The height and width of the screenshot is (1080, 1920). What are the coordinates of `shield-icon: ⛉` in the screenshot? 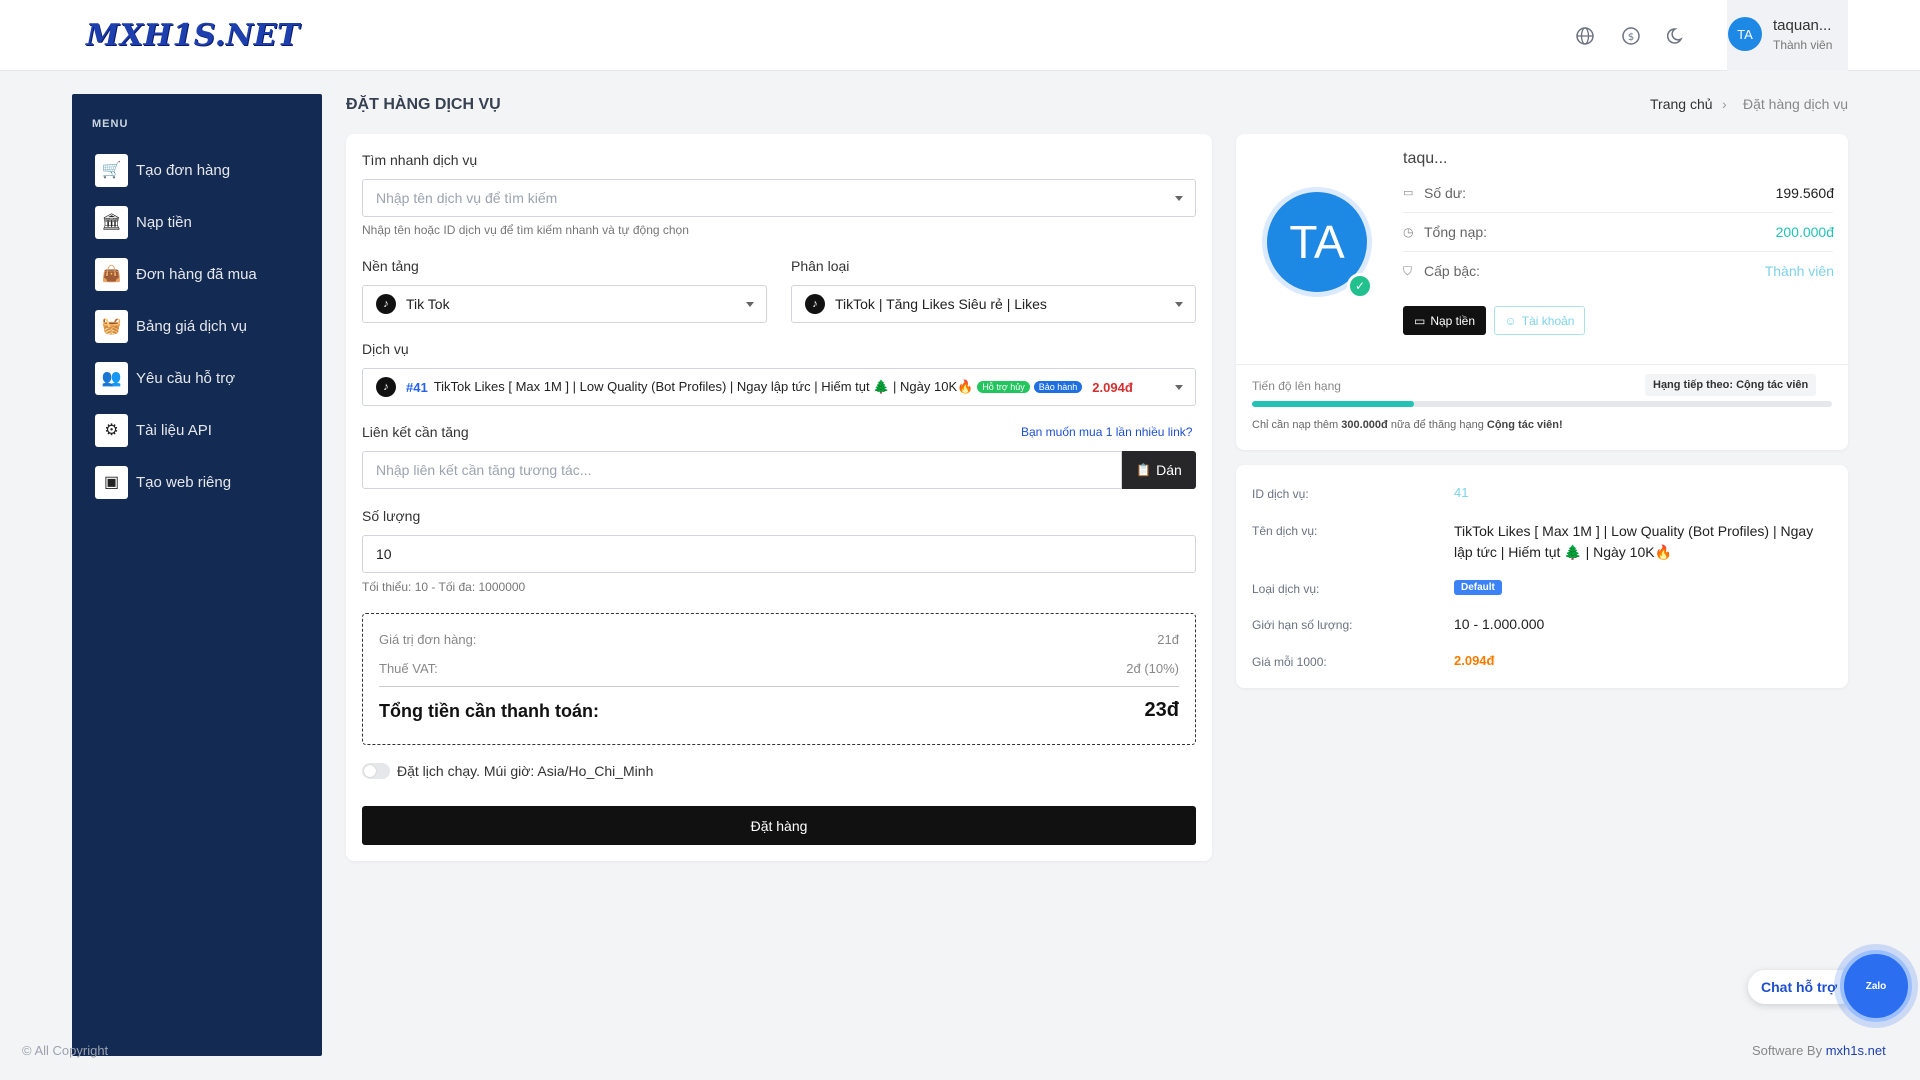 It's located at (1408, 271).